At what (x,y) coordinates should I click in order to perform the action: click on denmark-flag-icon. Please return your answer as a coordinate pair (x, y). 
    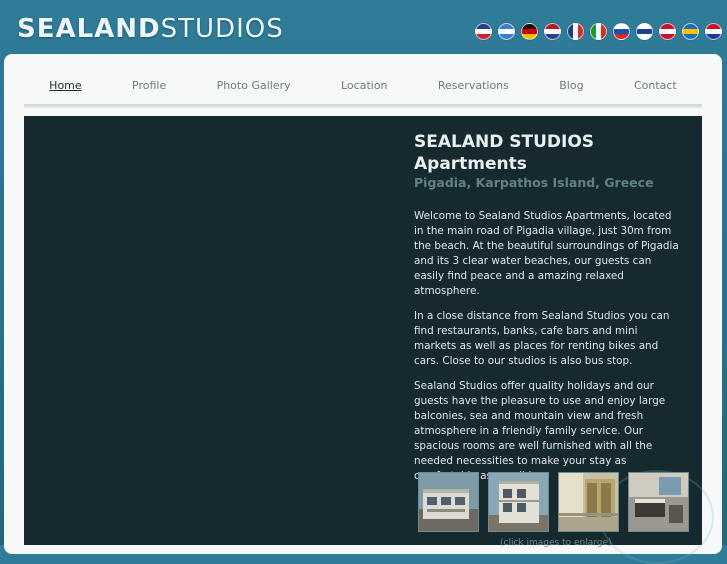
    Looking at the image, I should click on (667, 31).